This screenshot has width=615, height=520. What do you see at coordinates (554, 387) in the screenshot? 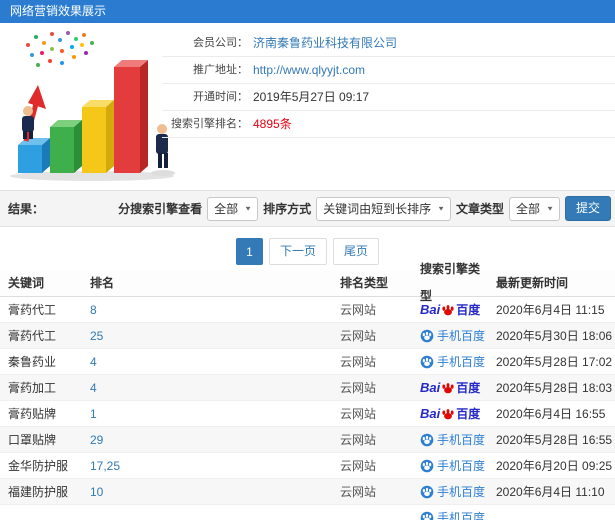
I see `cell-time: 2020年5月28日 18:03` at bounding box center [554, 387].